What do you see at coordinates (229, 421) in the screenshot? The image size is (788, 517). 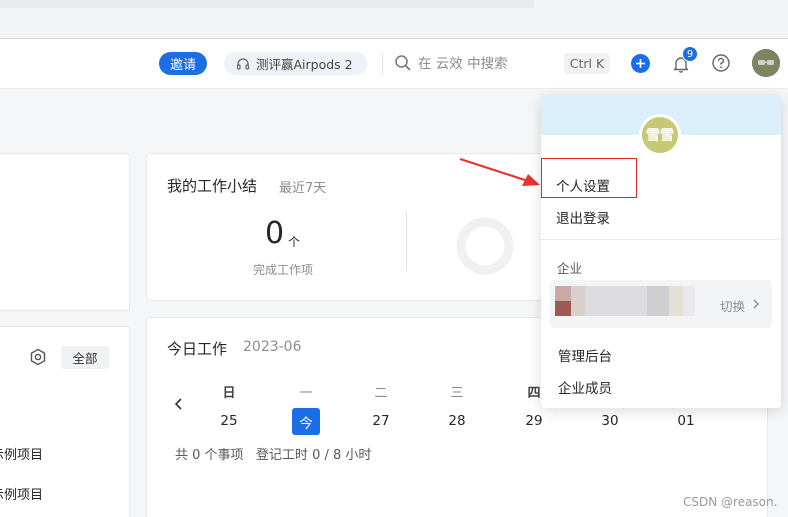 I see `calendar-day: 25` at bounding box center [229, 421].